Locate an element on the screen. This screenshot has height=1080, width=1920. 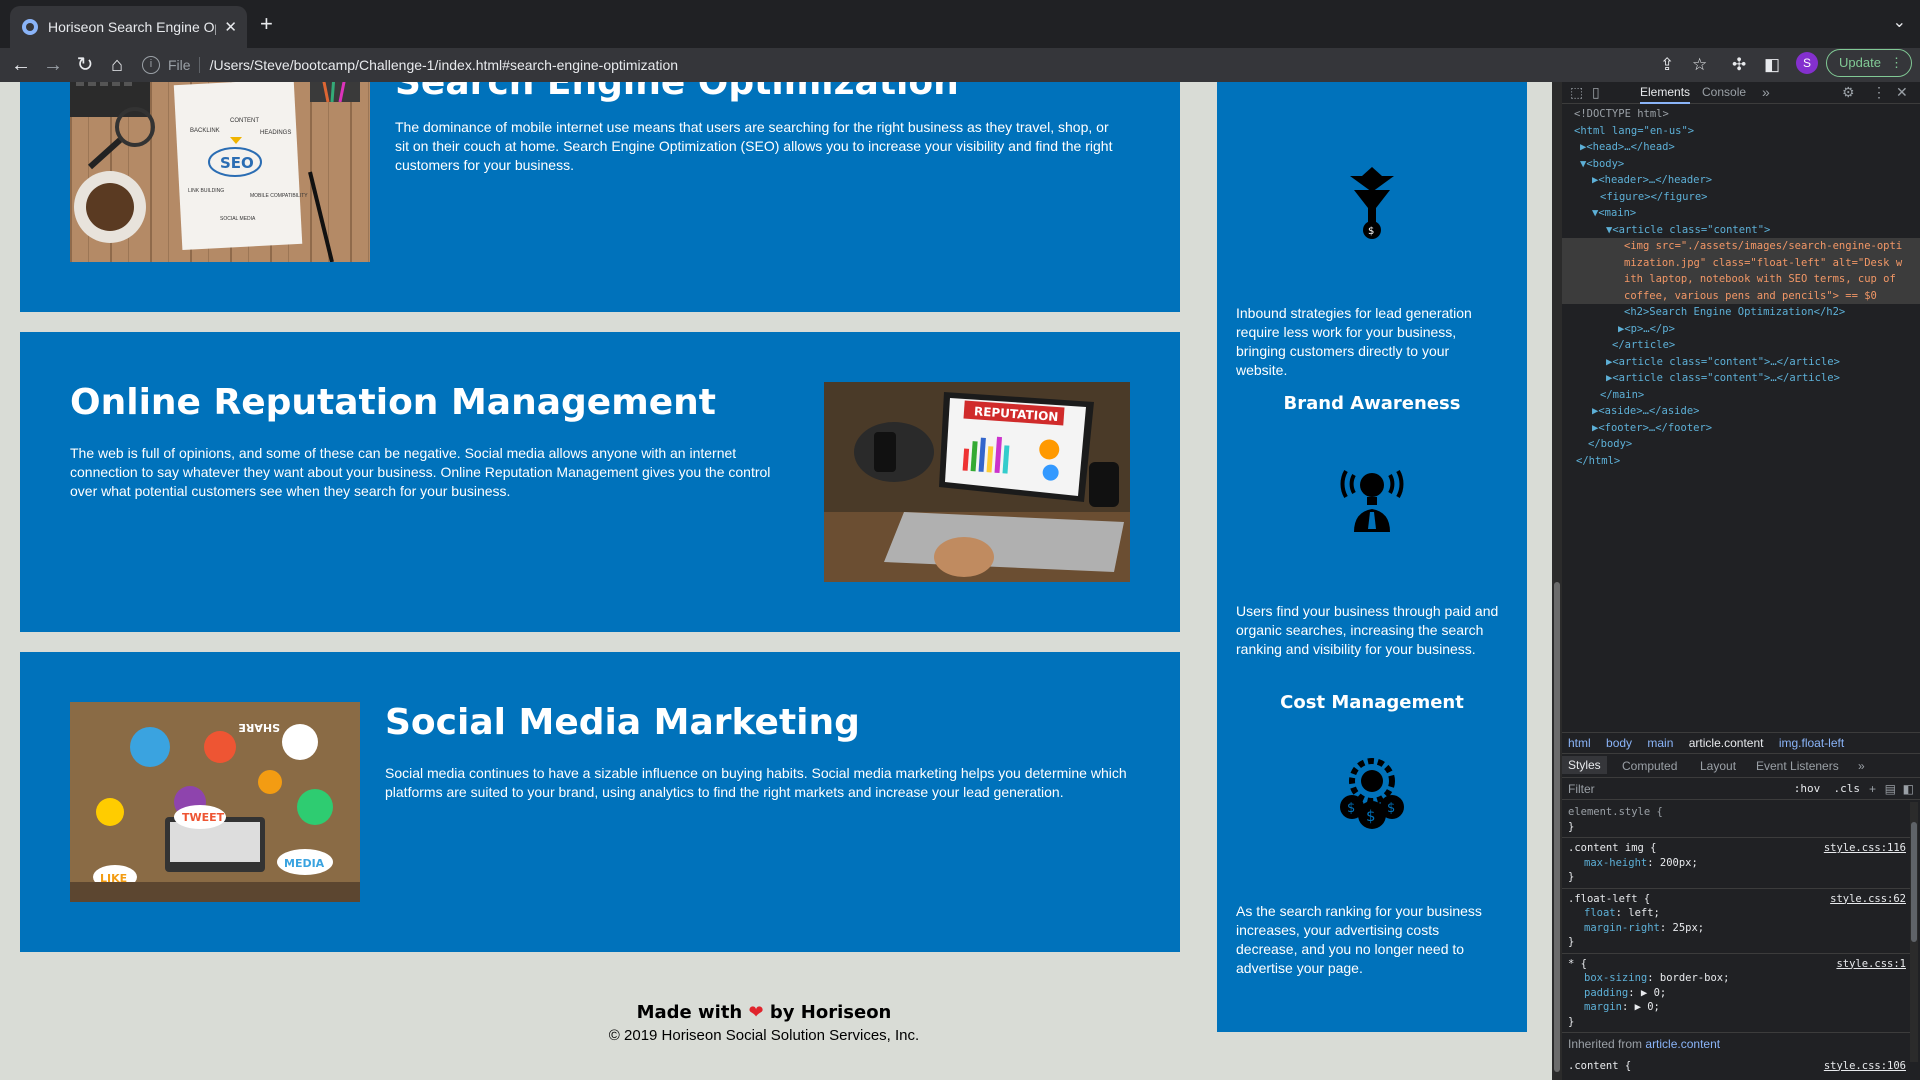
rule-source-link: style.css:62 is located at coordinates (1868, 899).